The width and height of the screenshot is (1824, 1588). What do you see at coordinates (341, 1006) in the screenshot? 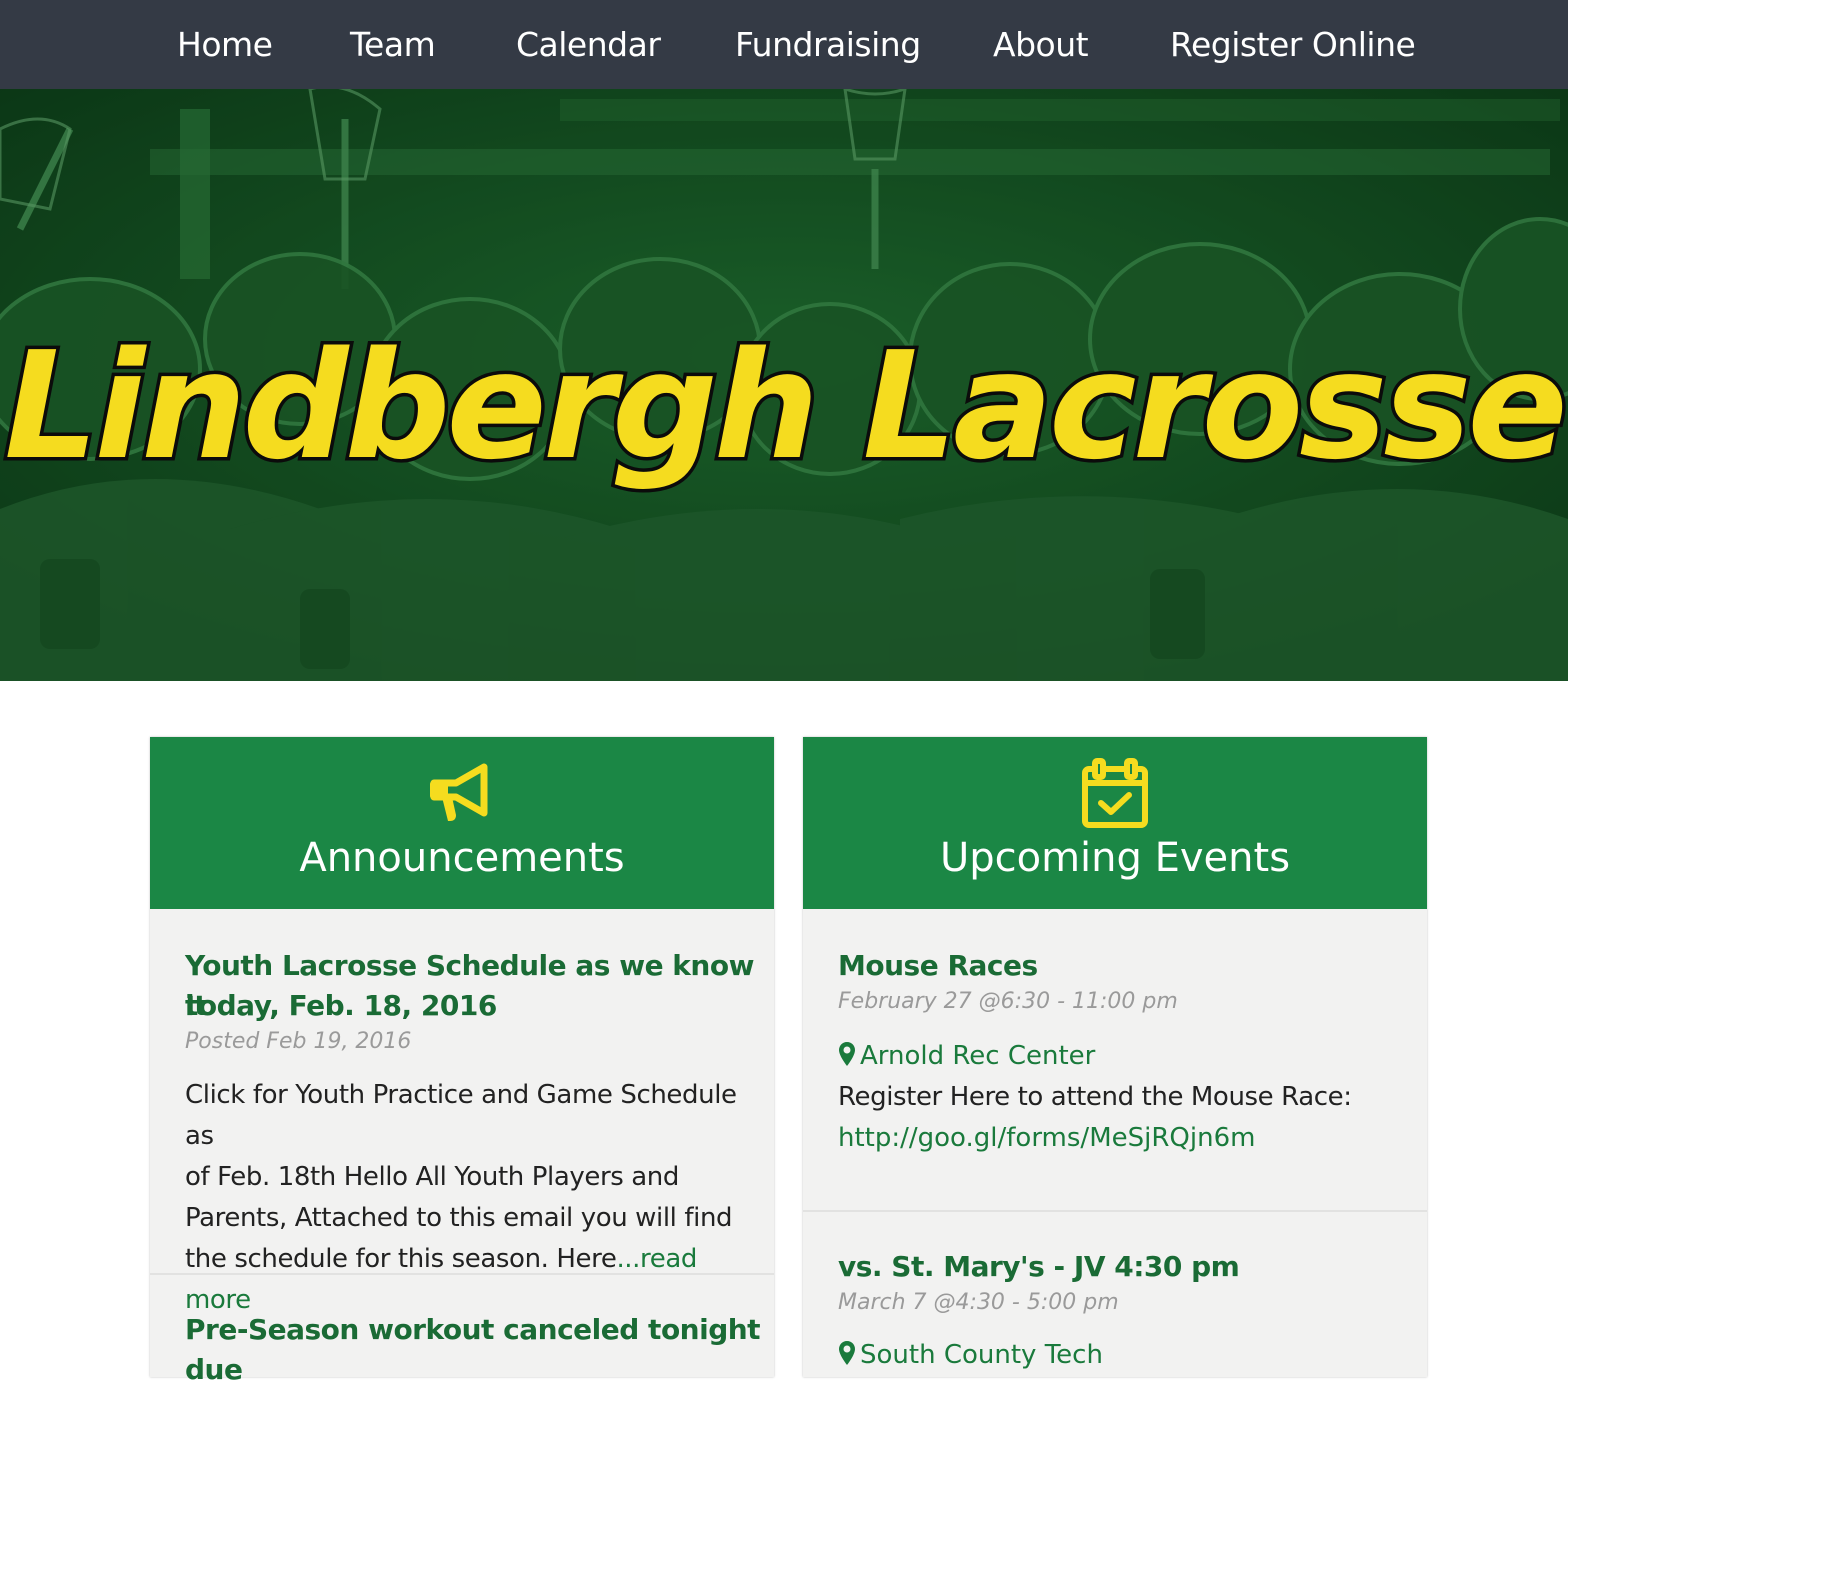
I see `announcement-title-line: today, Feb. 18, 2016` at bounding box center [341, 1006].